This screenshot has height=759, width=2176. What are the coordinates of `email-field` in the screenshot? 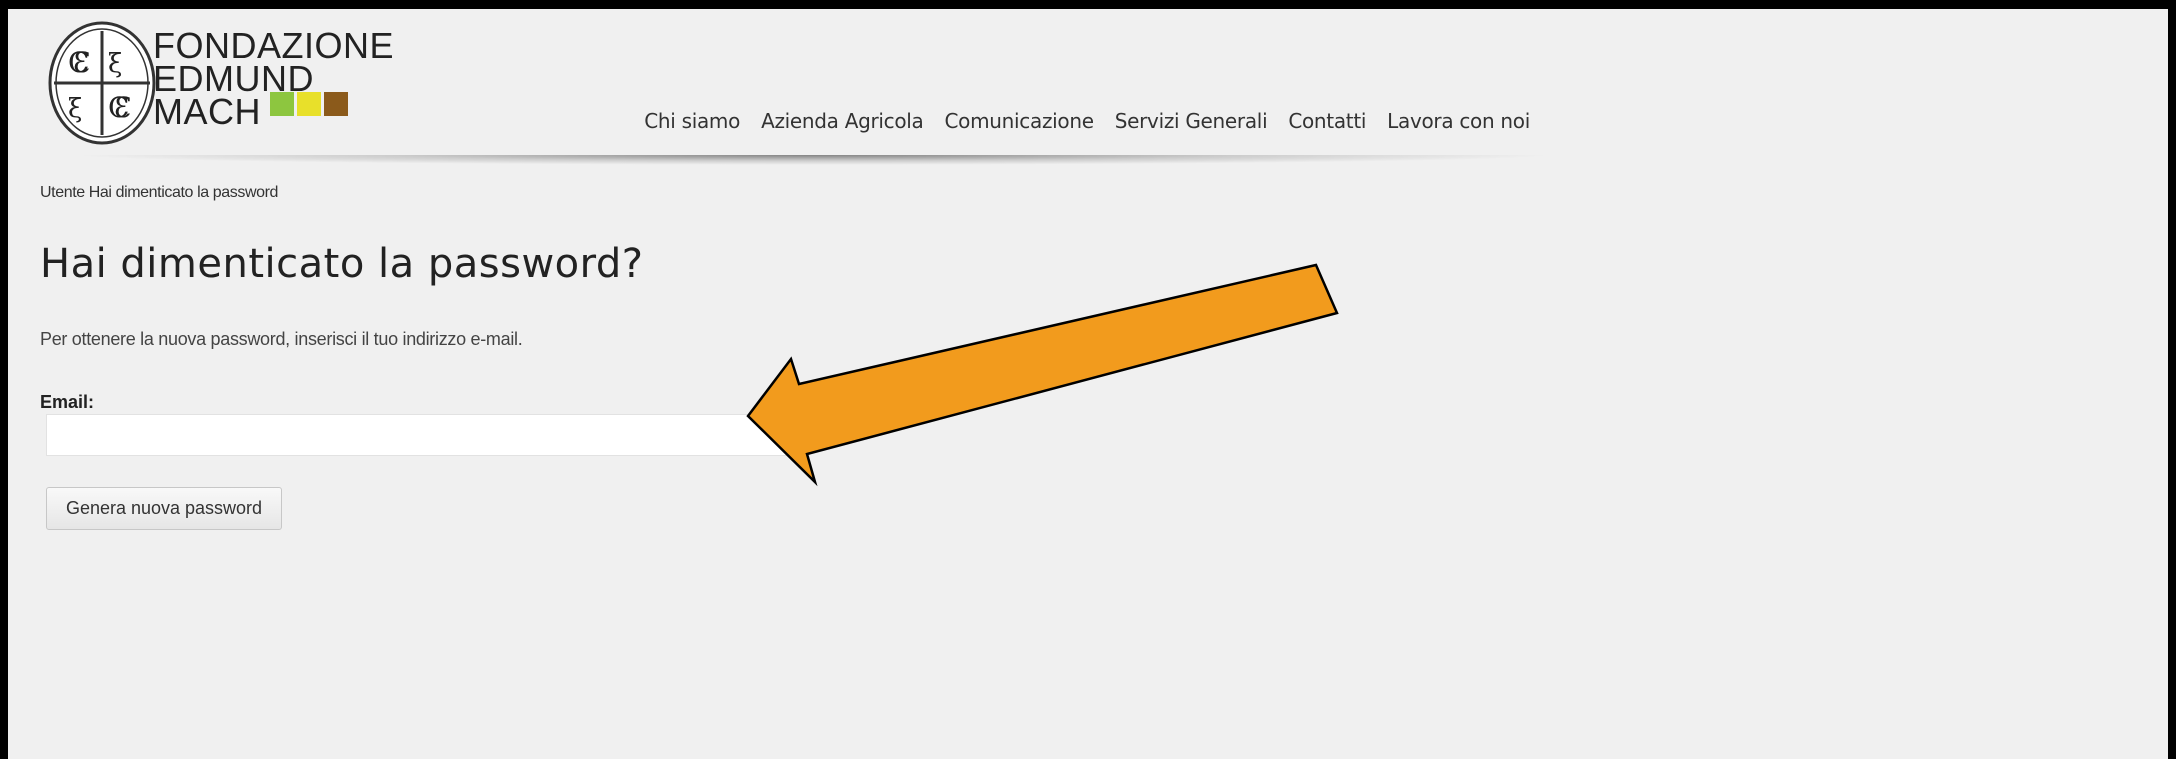 It's located at (421, 435).